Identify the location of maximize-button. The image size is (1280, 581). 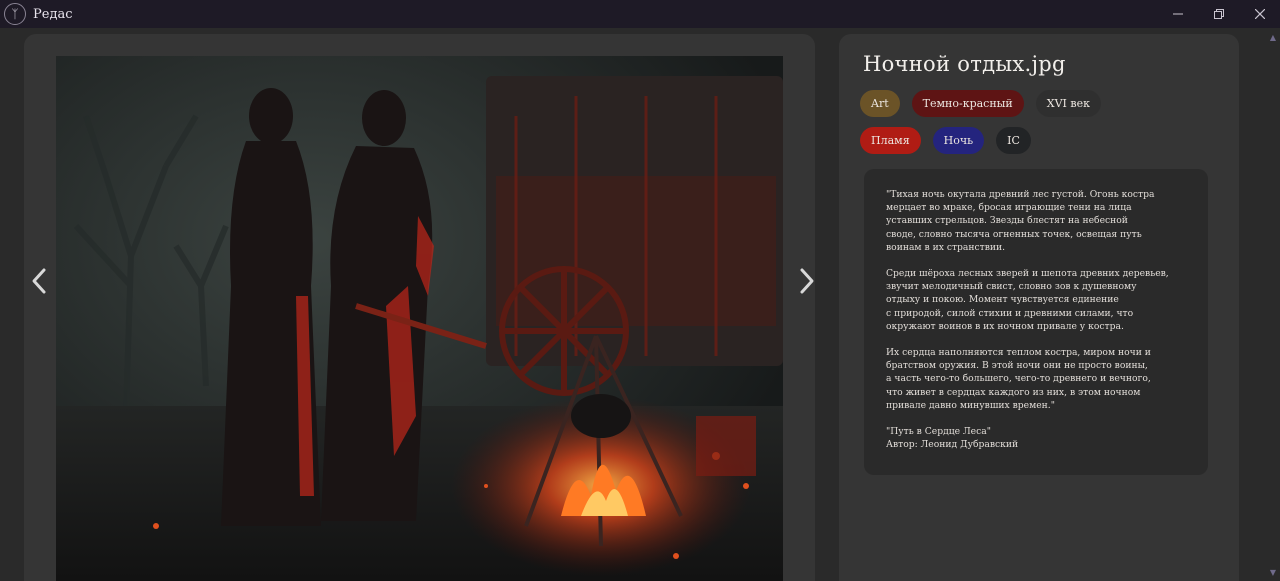
(1218, 14).